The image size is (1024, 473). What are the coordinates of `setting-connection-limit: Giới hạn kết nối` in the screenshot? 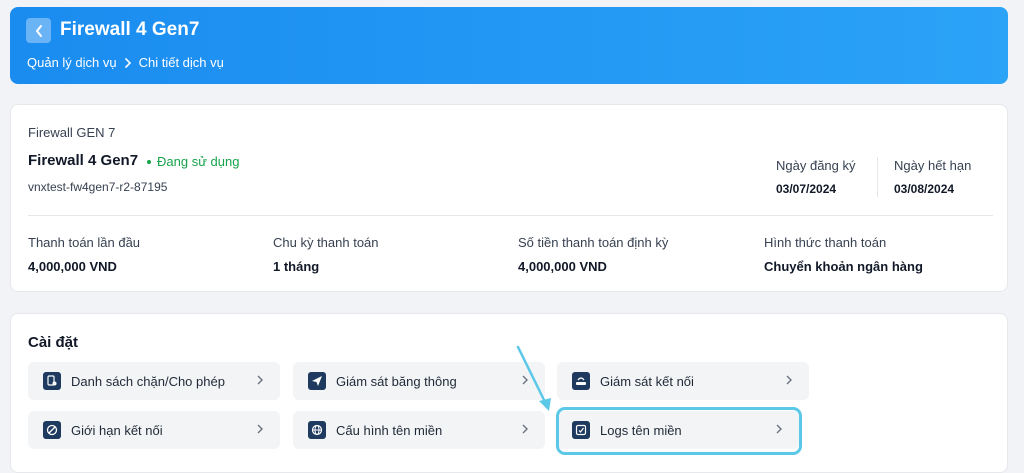 It's located at (154, 430).